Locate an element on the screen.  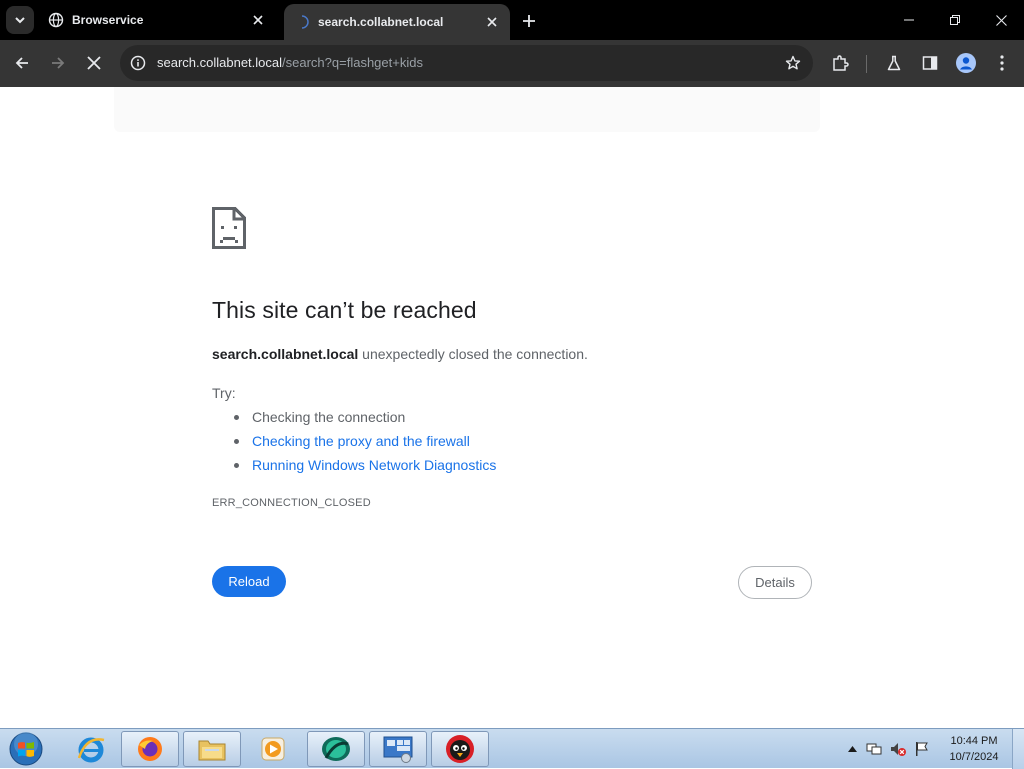
forward-button is located at coordinates (58, 63).